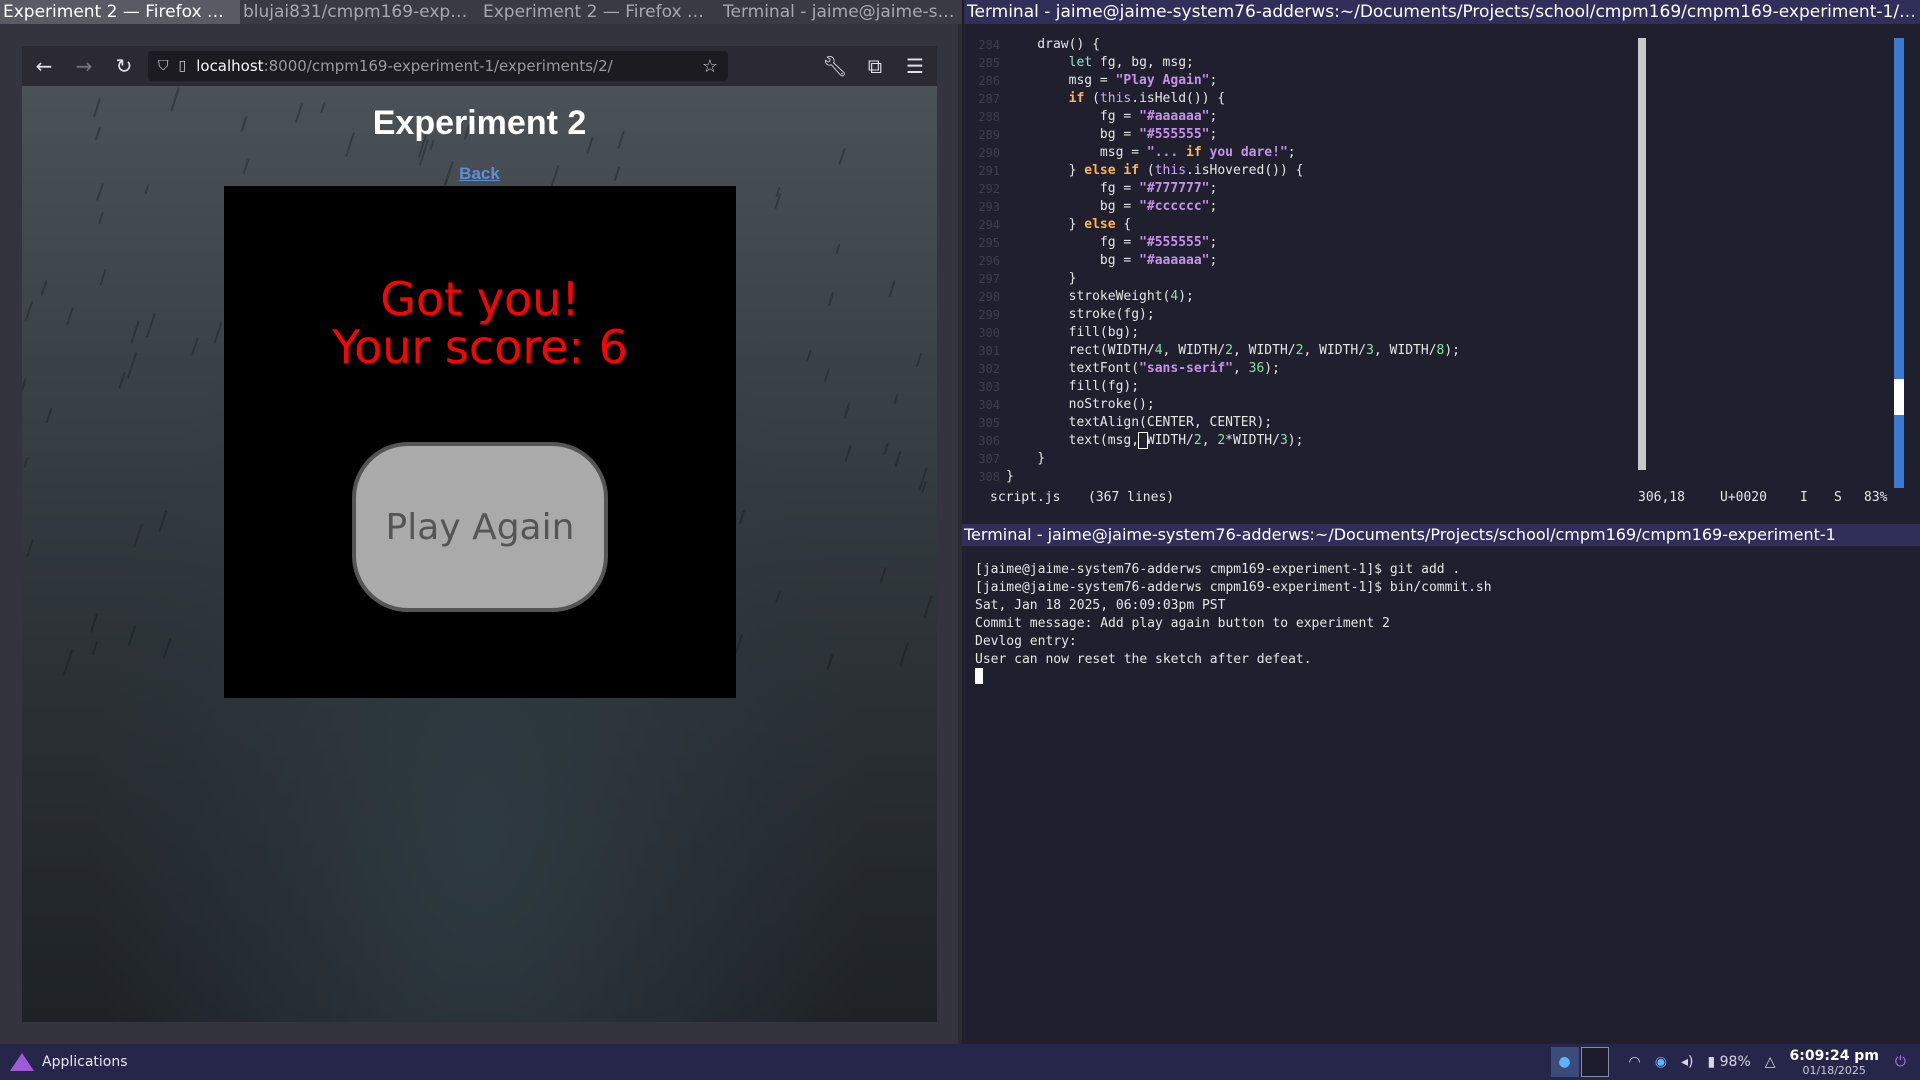  Describe the element at coordinates (1642, 254) in the screenshot. I see `editor-scrollbar` at that location.